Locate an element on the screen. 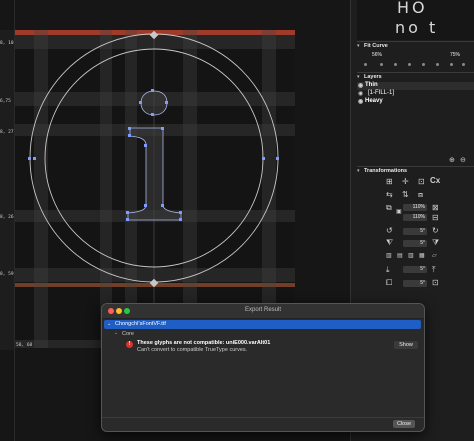  mirror-icon: ⧈ is located at coordinates (420, 195).